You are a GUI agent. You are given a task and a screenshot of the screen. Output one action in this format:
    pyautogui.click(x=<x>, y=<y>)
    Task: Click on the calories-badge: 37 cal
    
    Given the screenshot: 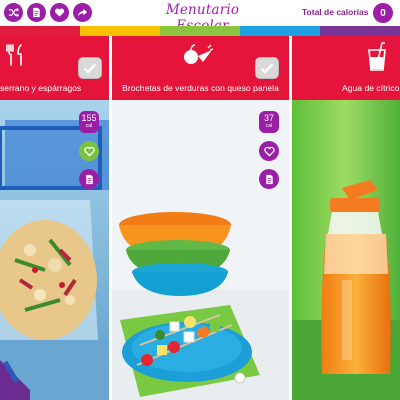 What is the action you would take?
    pyautogui.click(x=269, y=122)
    